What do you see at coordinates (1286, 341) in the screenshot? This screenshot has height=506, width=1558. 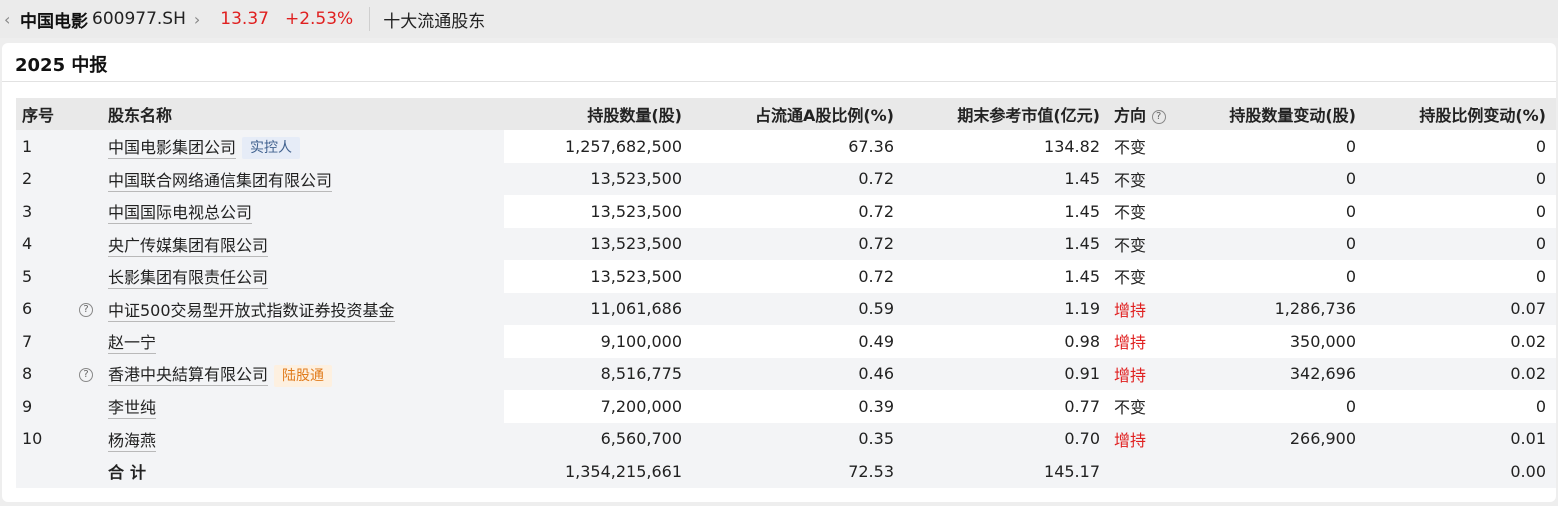 I see `shares-change-cell: 350,000` at bounding box center [1286, 341].